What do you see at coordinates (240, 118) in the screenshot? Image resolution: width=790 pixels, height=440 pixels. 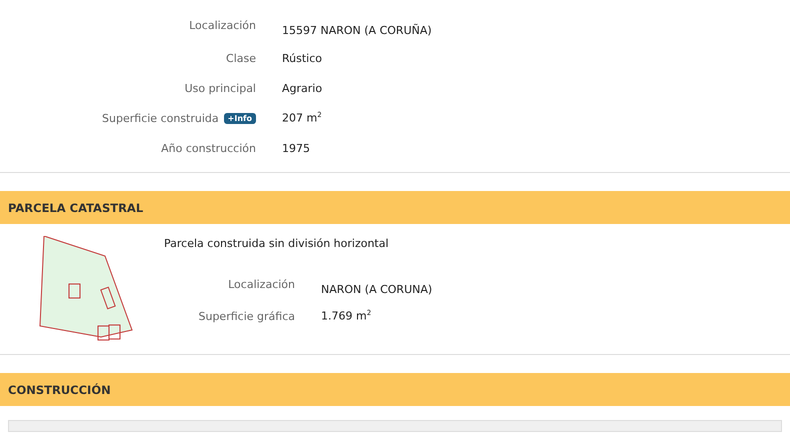 I see `info-button: +Info` at bounding box center [240, 118].